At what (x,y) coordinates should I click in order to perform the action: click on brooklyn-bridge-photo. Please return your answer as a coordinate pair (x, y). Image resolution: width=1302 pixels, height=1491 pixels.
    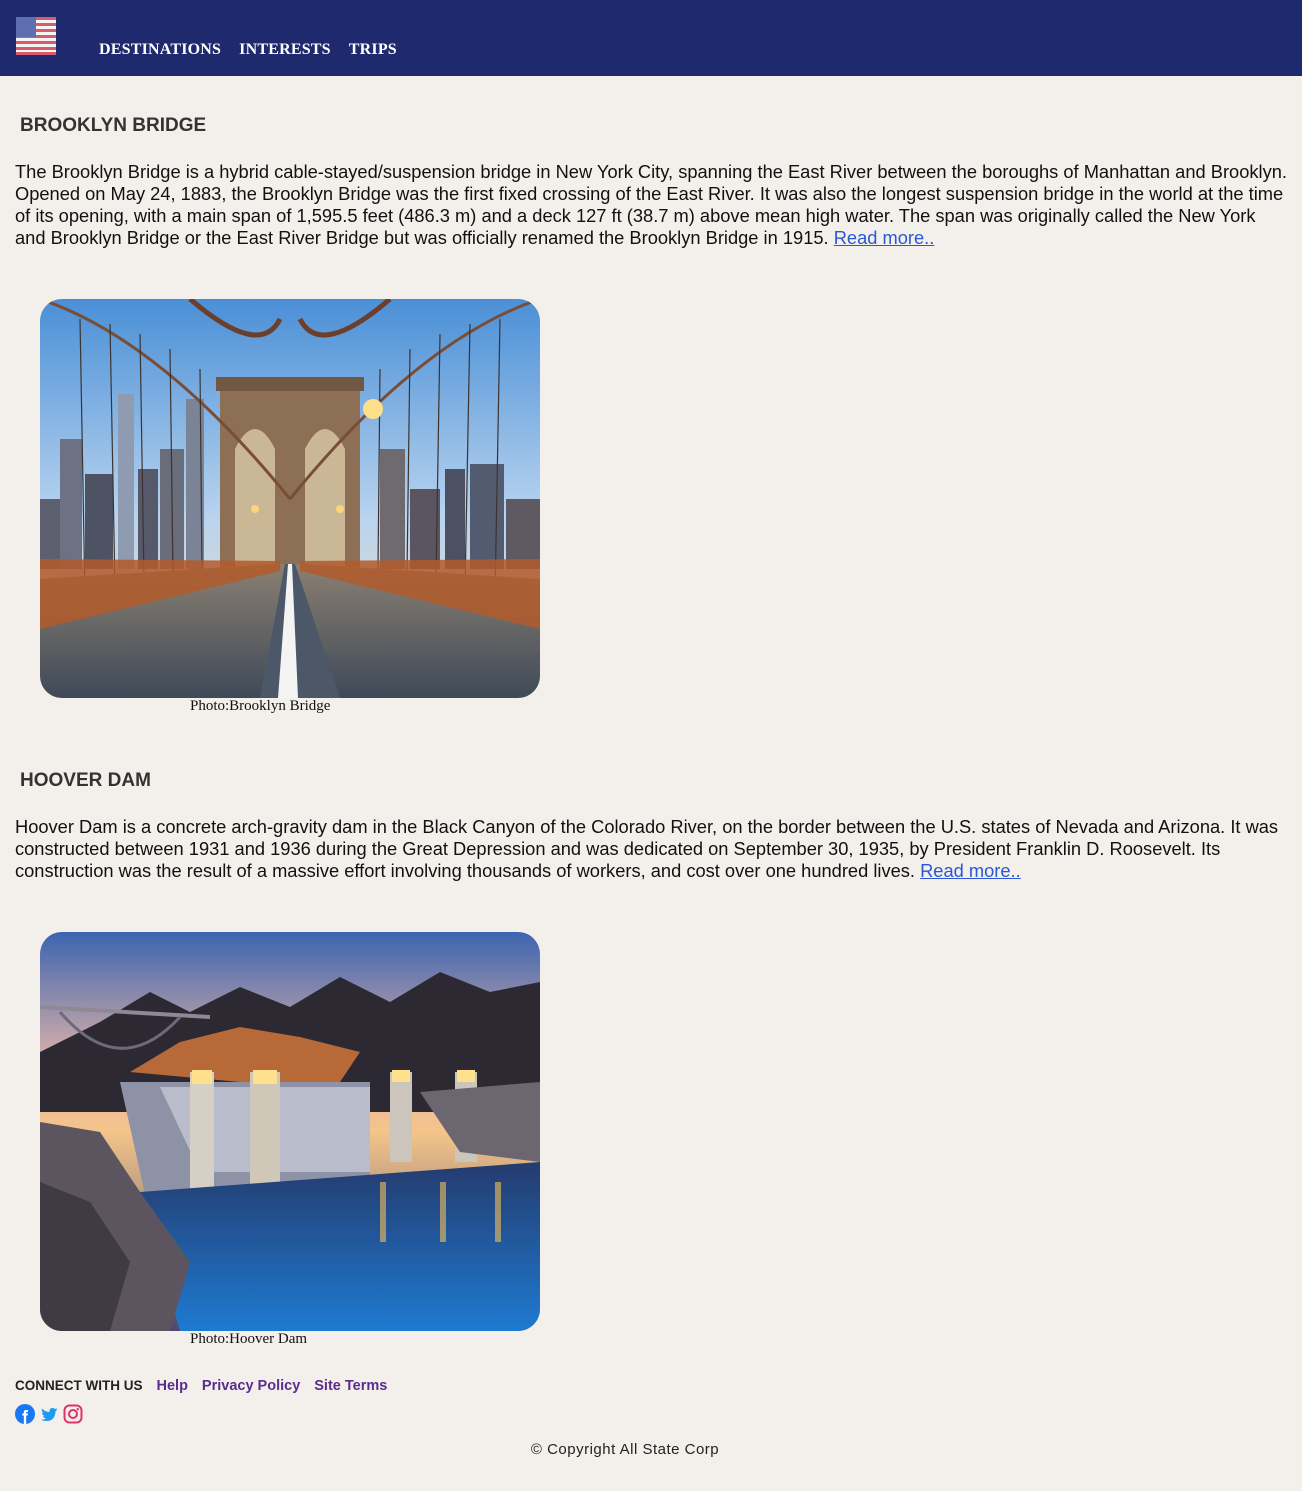
    Looking at the image, I should click on (290, 498).